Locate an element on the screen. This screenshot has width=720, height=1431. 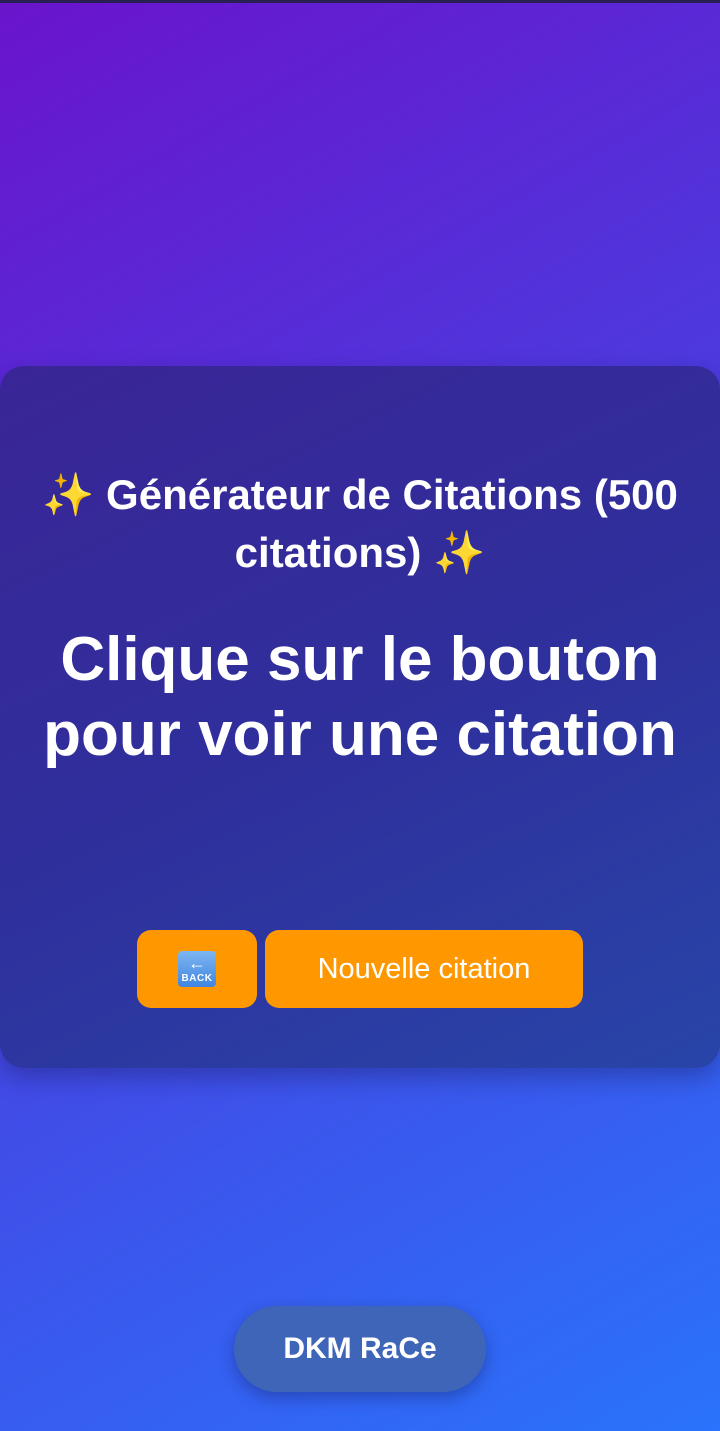
back-icon-label: BACK is located at coordinates (197, 978).